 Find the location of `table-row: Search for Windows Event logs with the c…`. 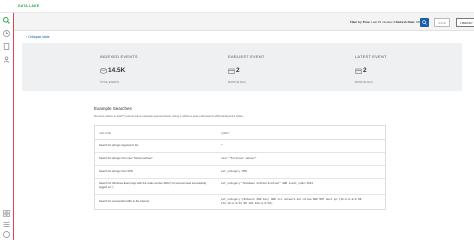

table-row: Search for Windows Event logs with the c… is located at coordinates (240, 187).